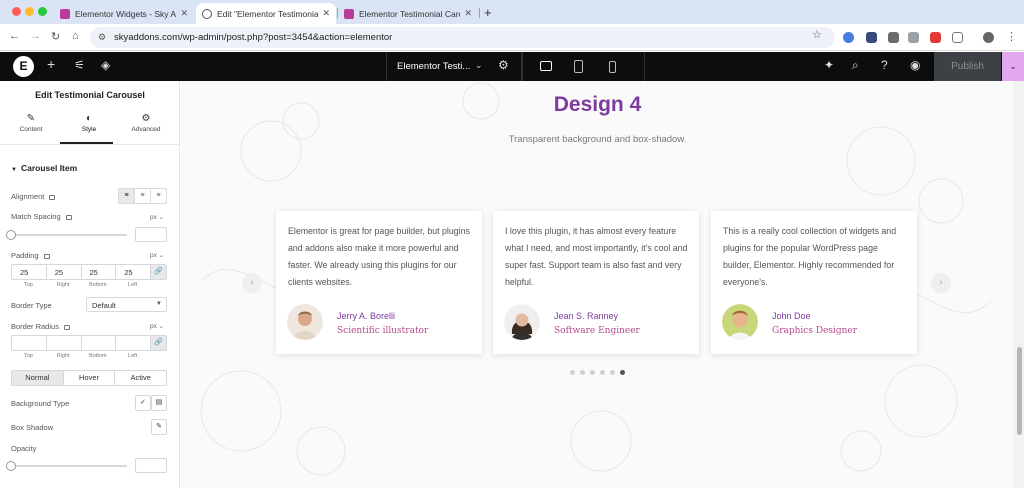 The width and height of the screenshot is (1024, 488). Describe the element at coordinates (16, 11) in the screenshot. I see `close-window-button` at that location.